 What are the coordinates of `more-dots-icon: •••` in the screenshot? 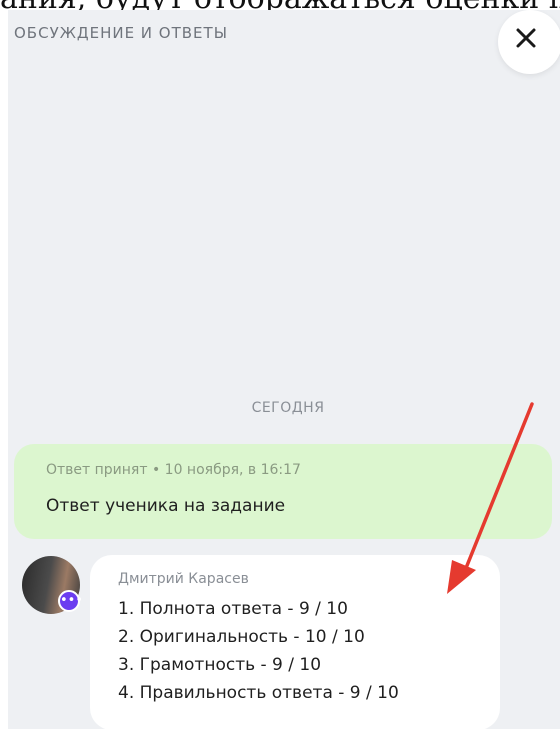 It's located at (70, 601).